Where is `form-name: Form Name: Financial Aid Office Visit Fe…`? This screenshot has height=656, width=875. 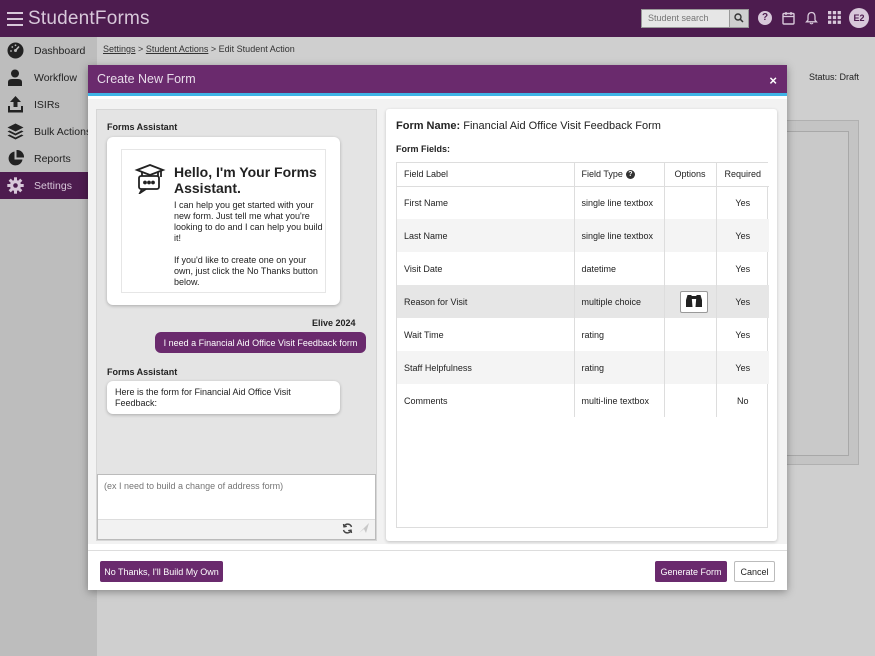 form-name: Form Name: Financial Aid Office Visit Fe… is located at coordinates (528, 126).